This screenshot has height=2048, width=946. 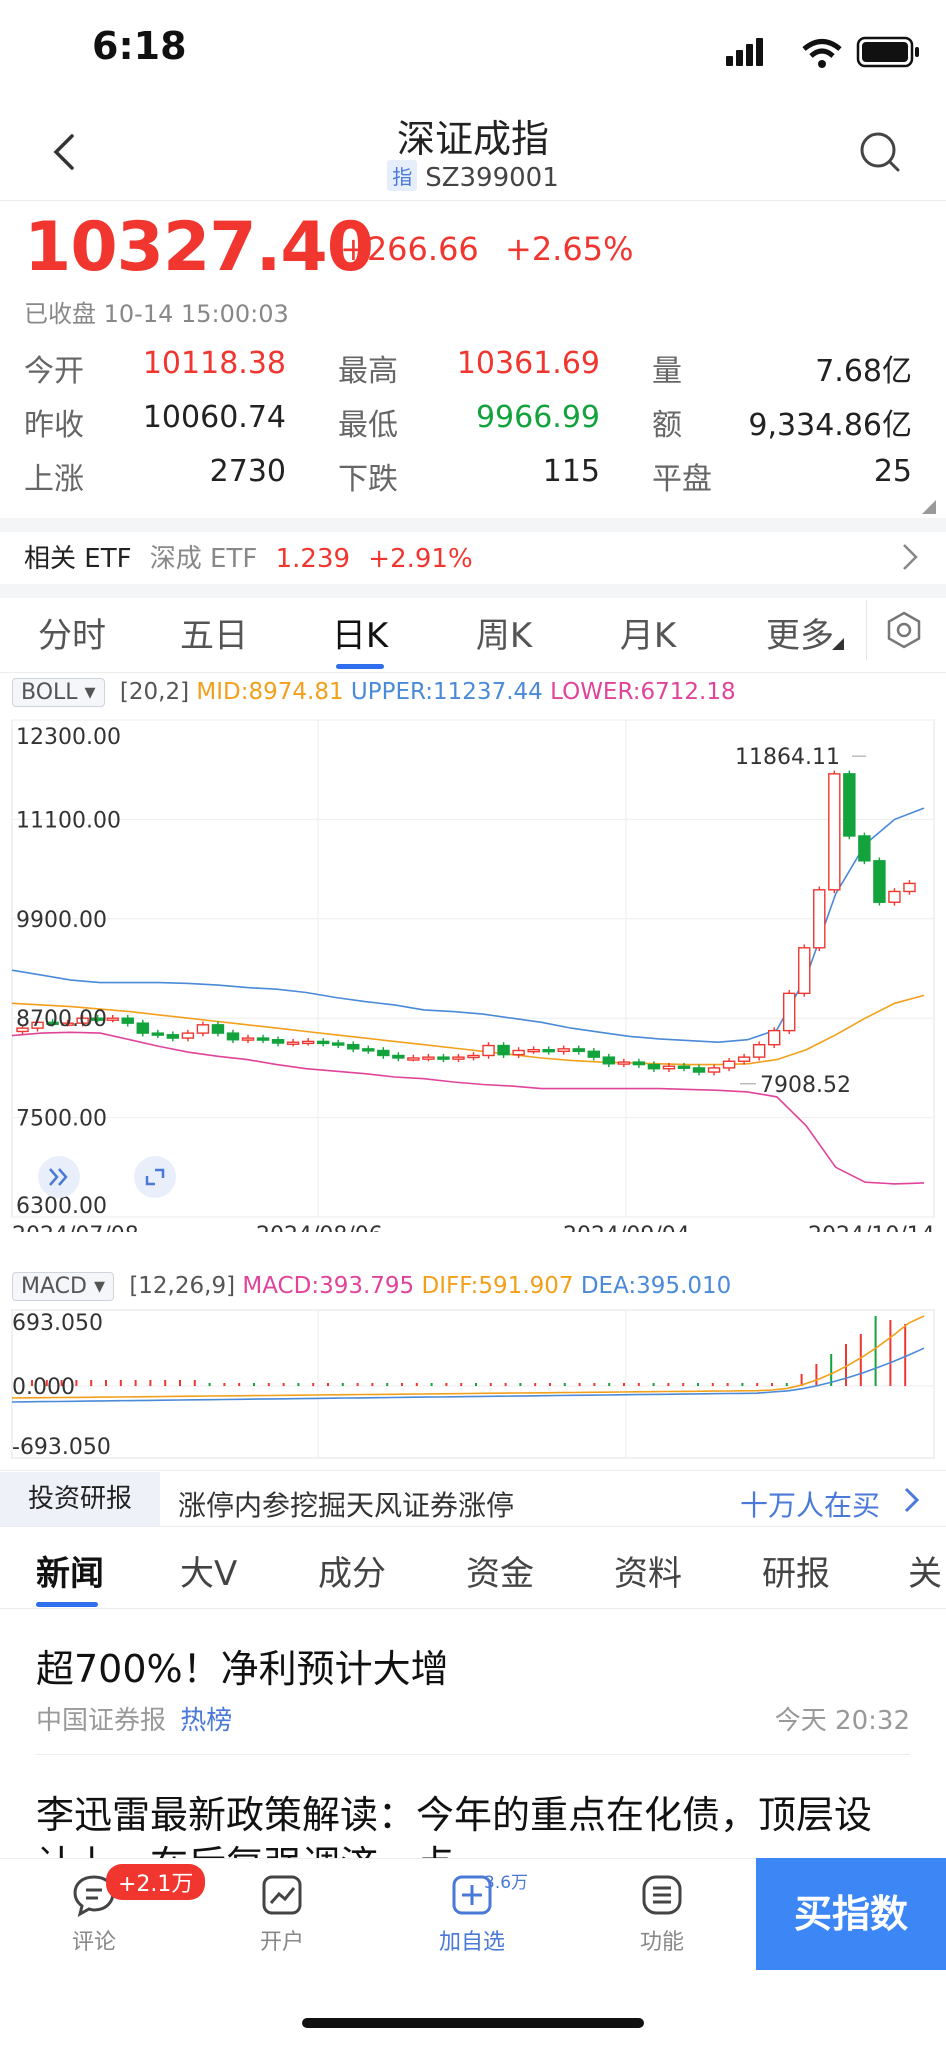 I want to click on stat-value-decliners: 115, so click(x=571, y=471).